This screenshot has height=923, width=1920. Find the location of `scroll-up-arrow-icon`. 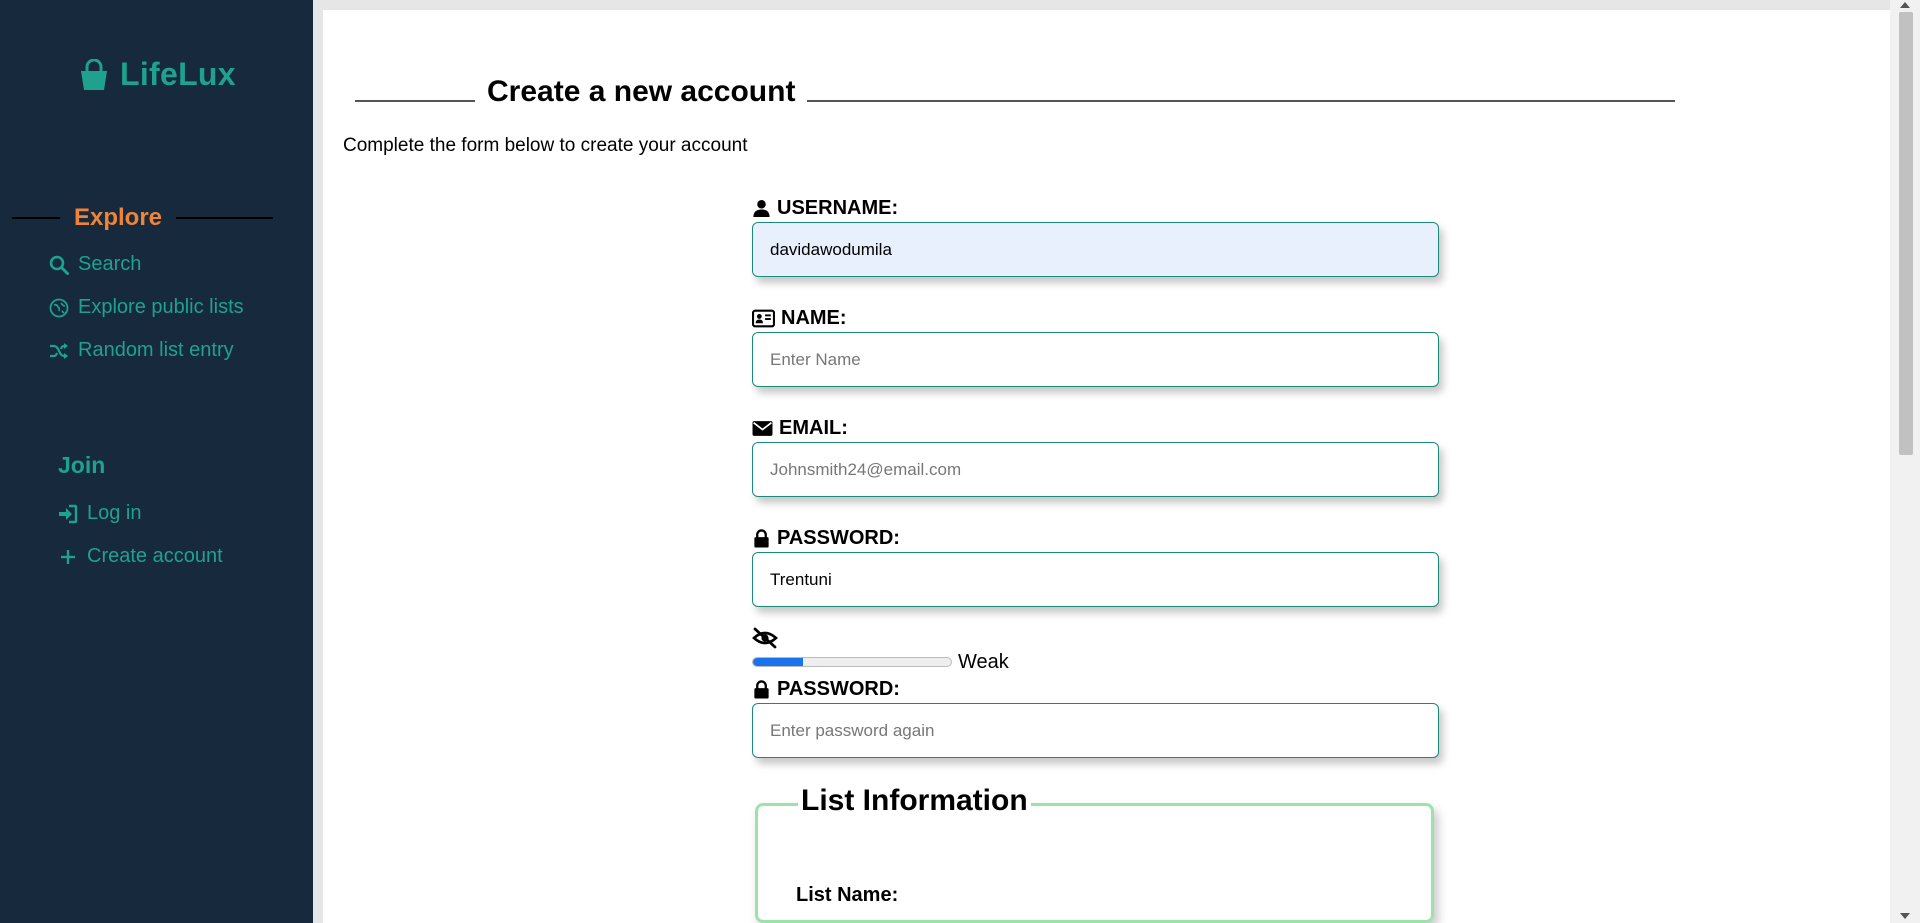

scroll-up-arrow-icon is located at coordinates (1905, 5).